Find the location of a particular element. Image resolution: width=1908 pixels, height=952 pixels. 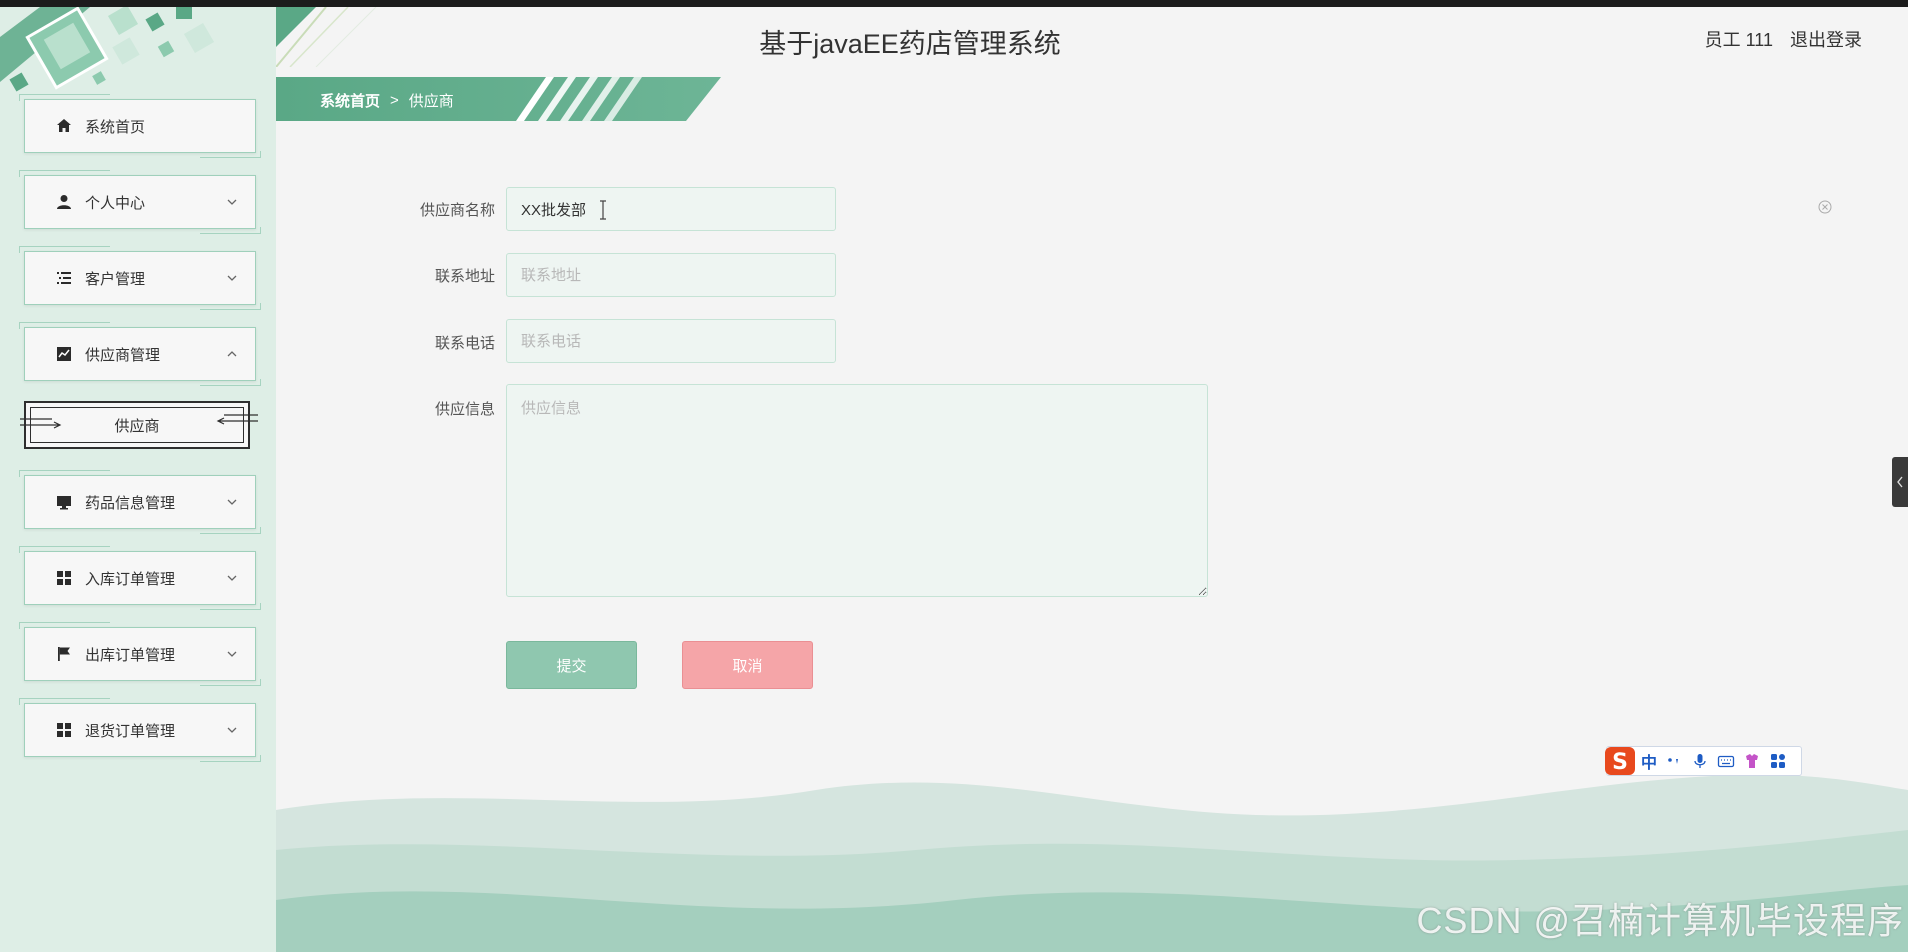

page-title: 基于javaEE药店管理系统 is located at coordinates (910, 44).